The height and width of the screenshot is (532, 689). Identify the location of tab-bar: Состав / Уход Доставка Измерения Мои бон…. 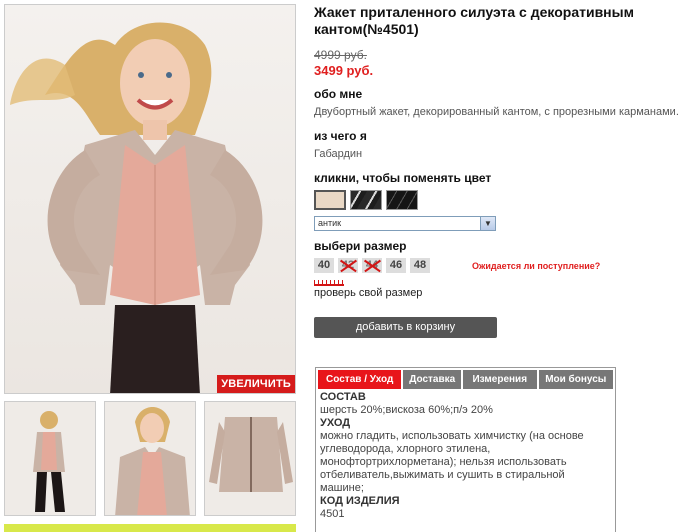
(465, 378).